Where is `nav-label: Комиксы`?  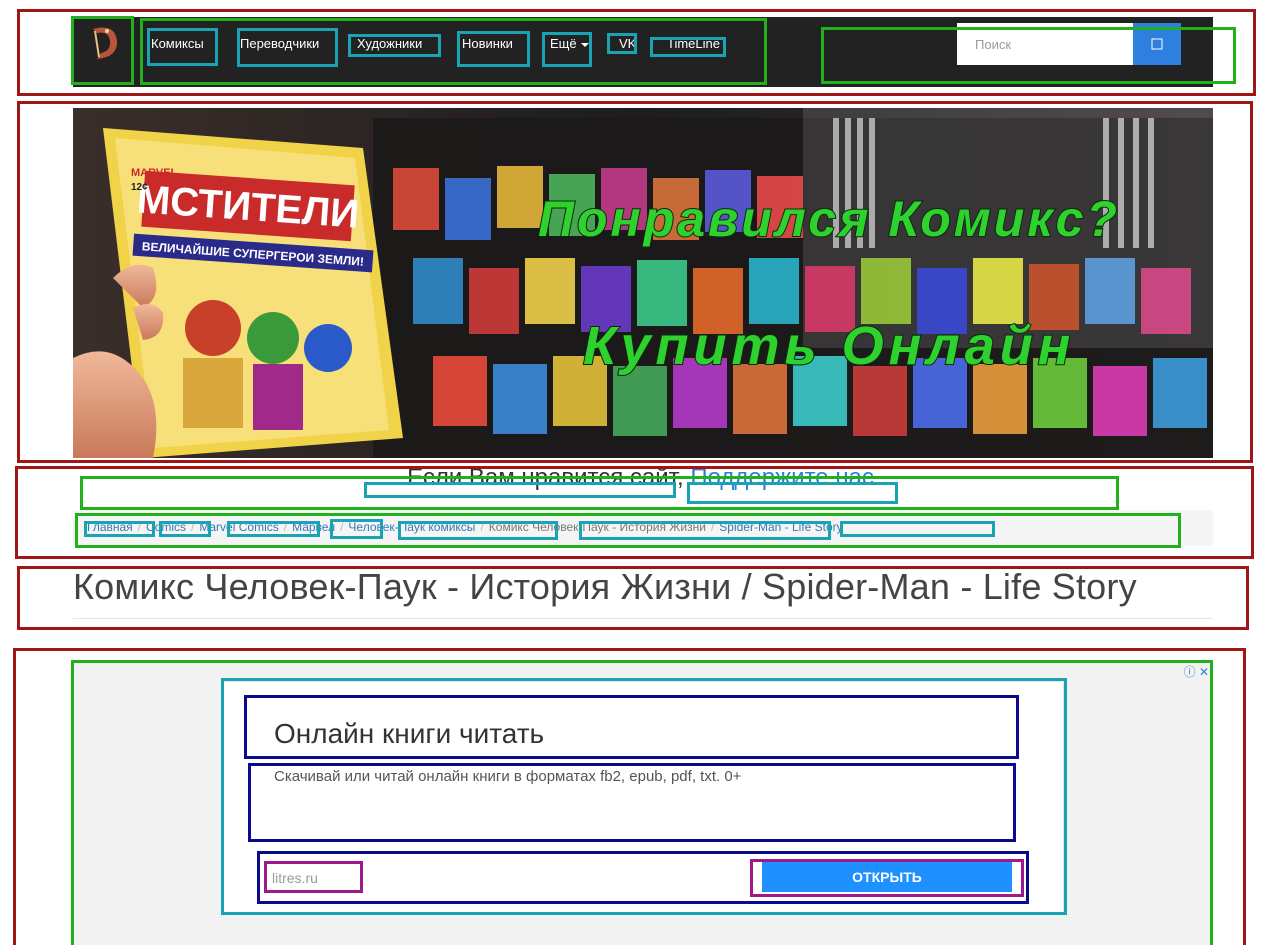
nav-label: Комиксы is located at coordinates (177, 43).